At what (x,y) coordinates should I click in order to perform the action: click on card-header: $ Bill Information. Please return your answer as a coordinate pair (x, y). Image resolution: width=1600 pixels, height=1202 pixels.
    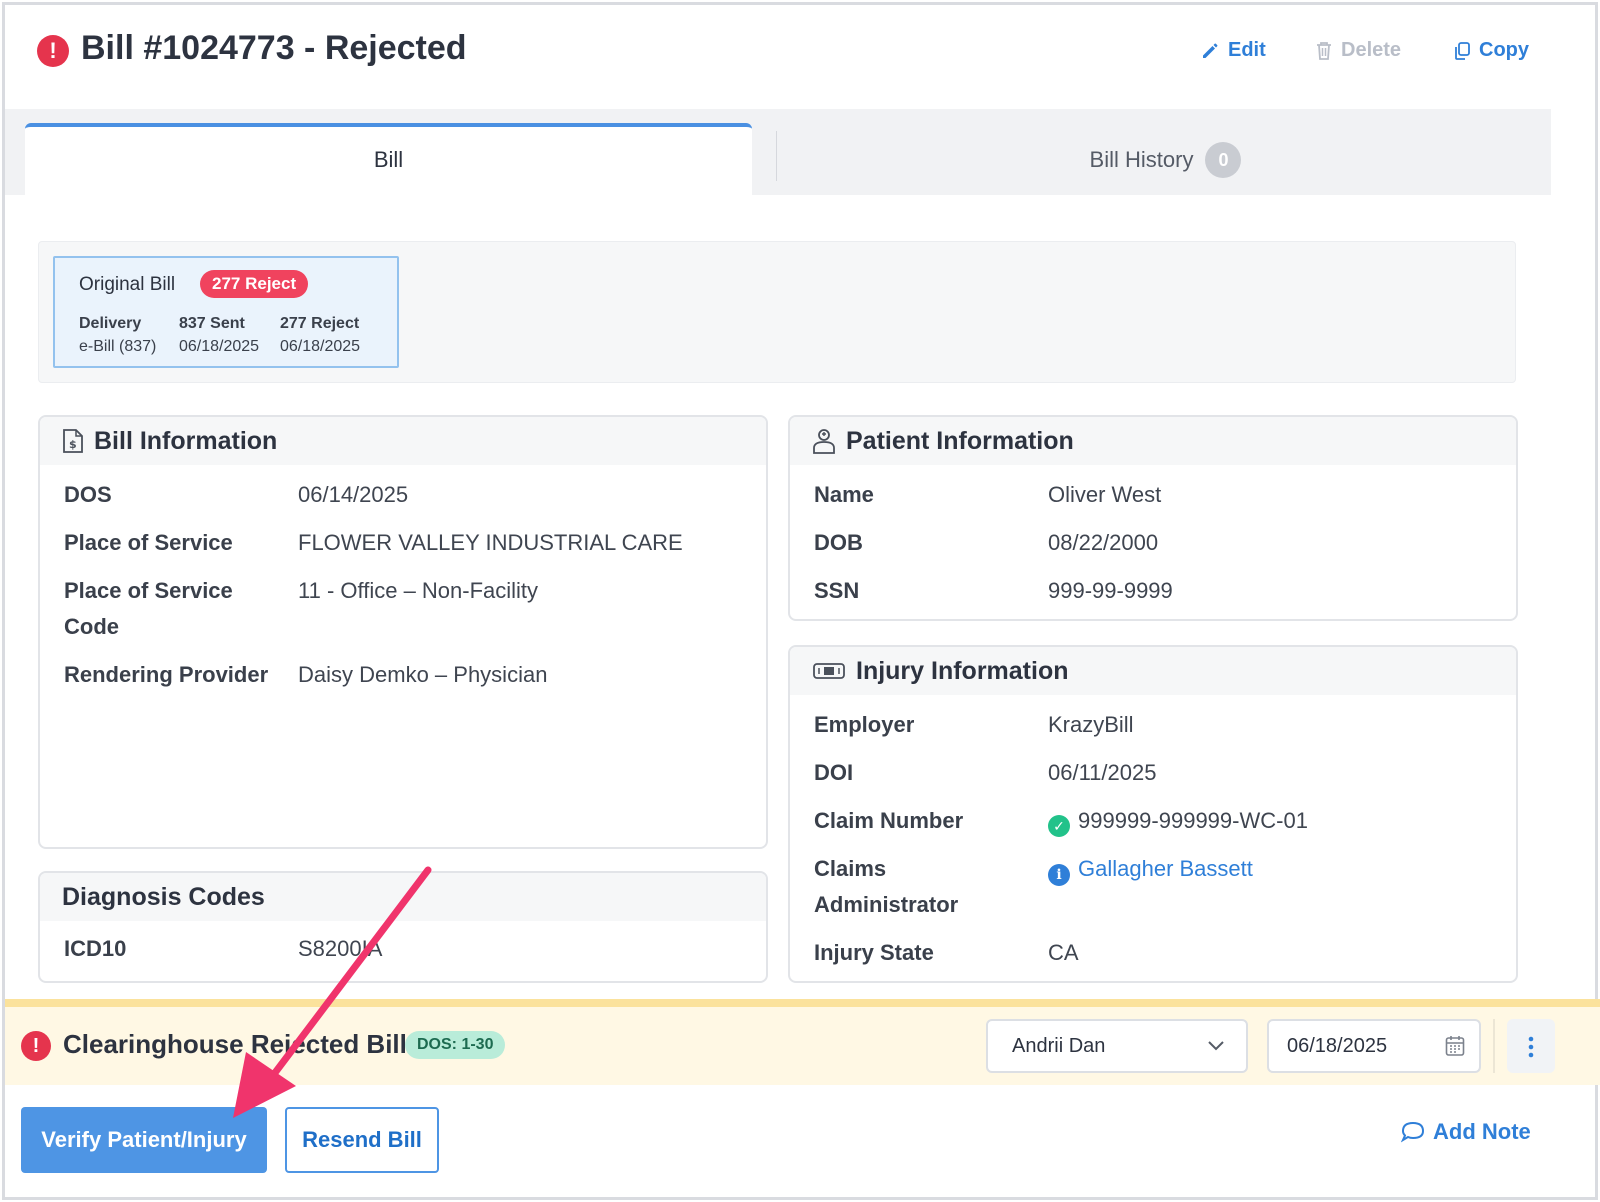
    Looking at the image, I should click on (403, 441).